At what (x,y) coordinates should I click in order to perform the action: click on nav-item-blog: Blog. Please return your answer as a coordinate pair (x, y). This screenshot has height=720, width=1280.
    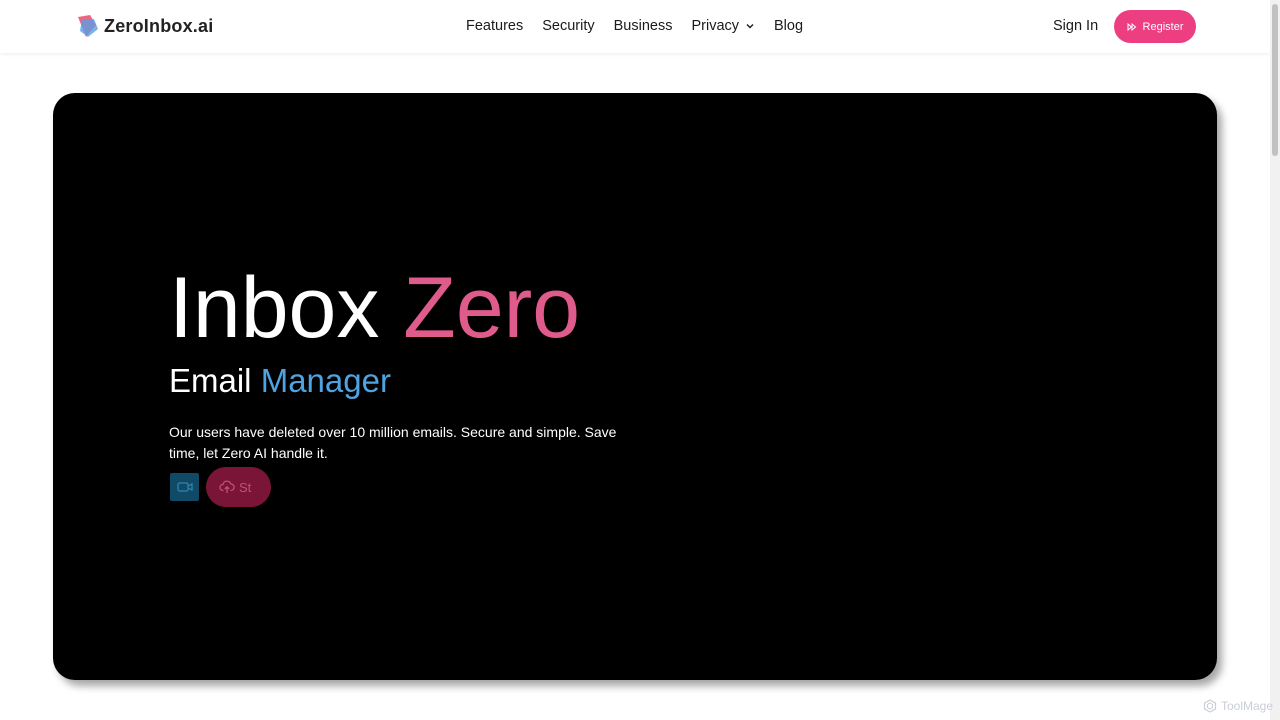
    Looking at the image, I should click on (788, 26).